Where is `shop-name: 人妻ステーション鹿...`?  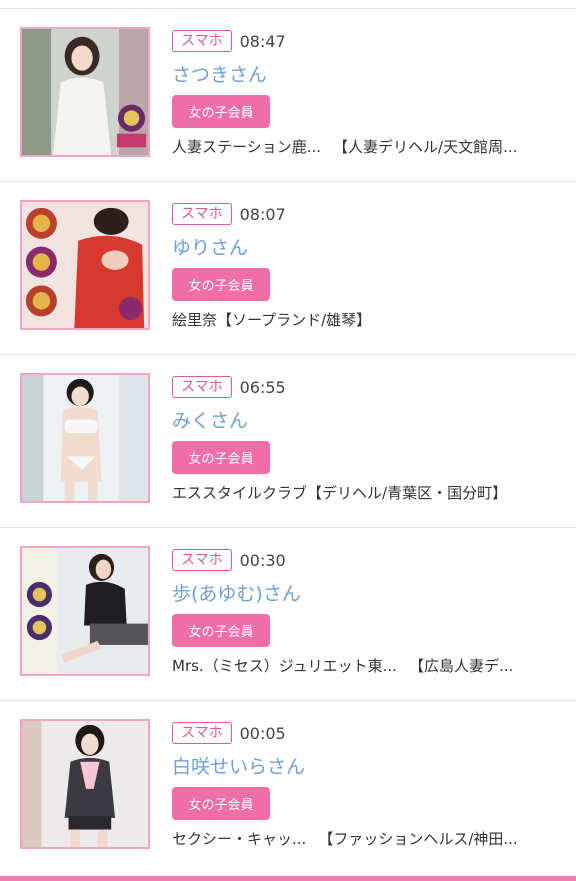 shop-name: 人妻ステーション鹿... is located at coordinates (246, 146).